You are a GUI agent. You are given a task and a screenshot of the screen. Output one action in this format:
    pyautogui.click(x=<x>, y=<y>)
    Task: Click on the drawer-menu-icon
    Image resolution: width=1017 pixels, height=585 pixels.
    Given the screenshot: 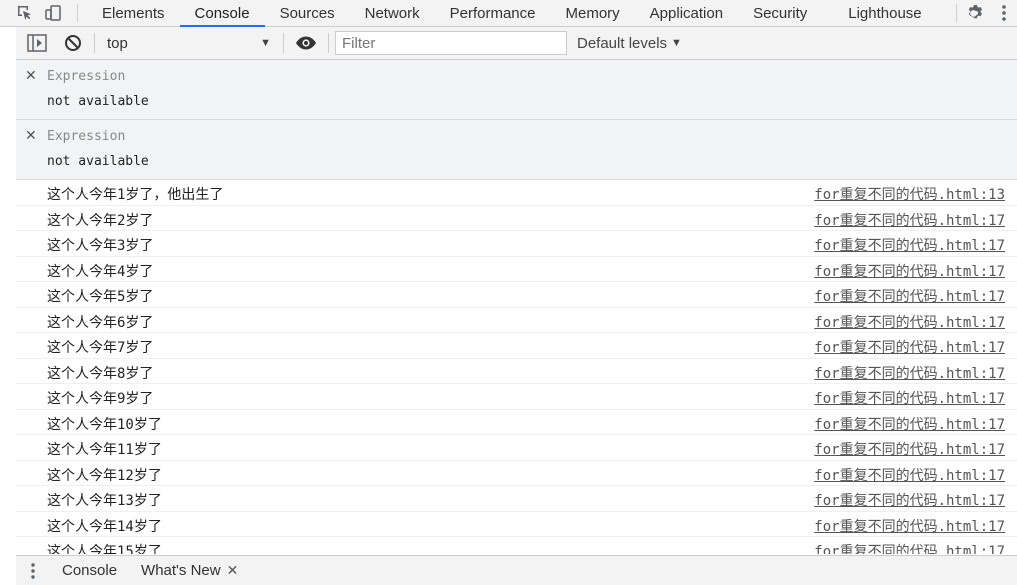 What is the action you would take?
    pyautogui.click(x=33, y=571)
    